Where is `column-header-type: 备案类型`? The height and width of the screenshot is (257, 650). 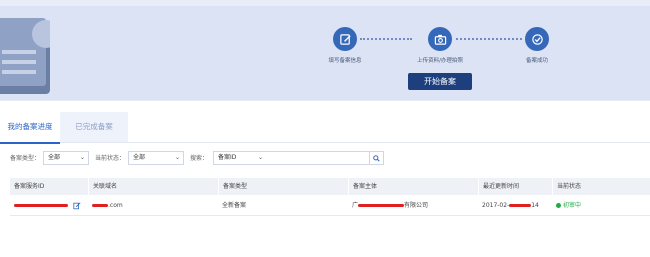 column-header-type: 备案类型 is located at coordinates (283, 186).